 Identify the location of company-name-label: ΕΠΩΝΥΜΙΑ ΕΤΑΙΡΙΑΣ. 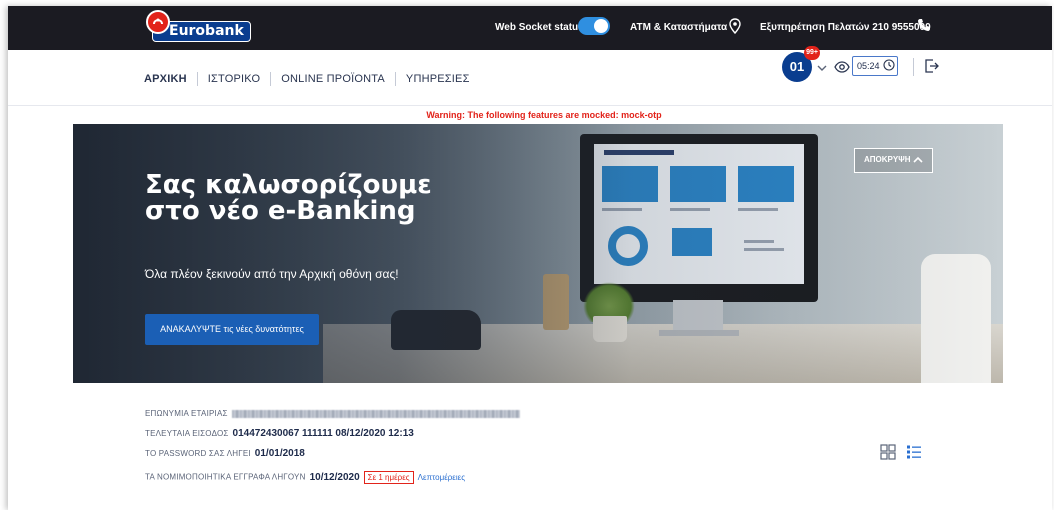
(186, 413).